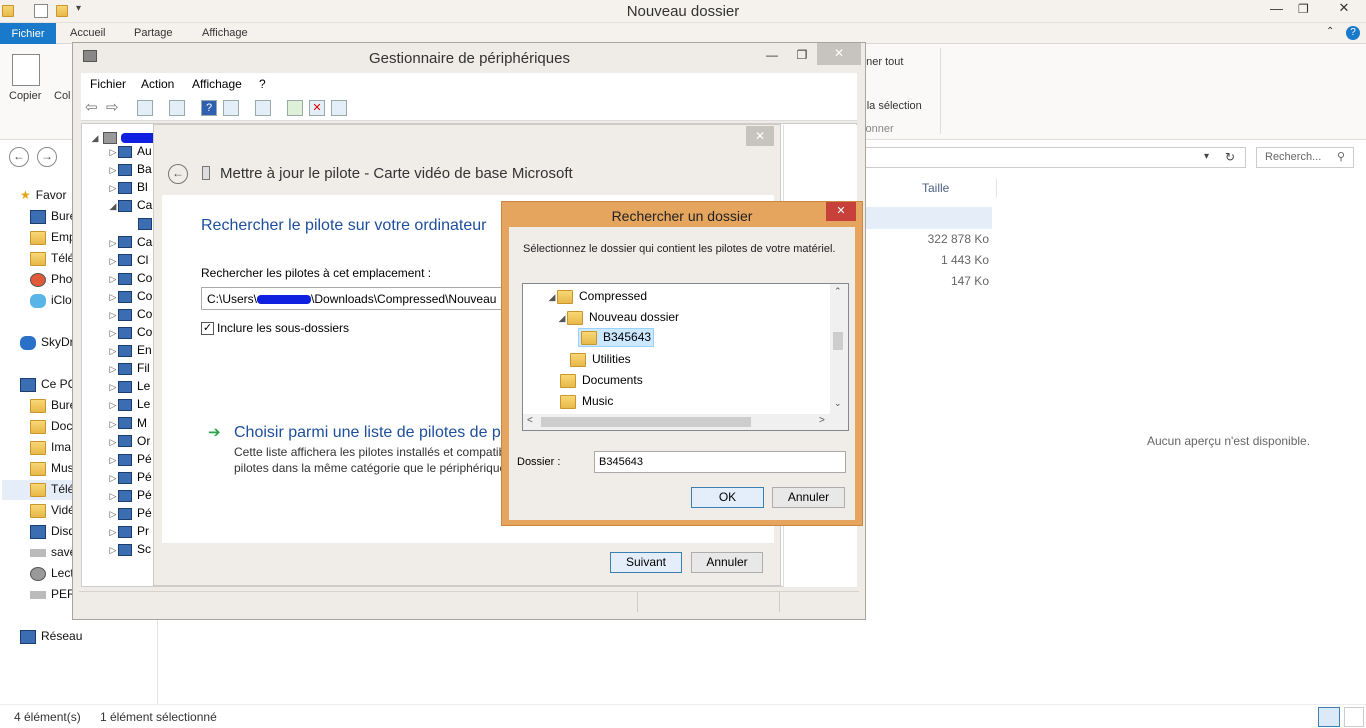 This screenshot has height=728, width=1366. Describe the element at coordinates (207, 329) in the screenshot. I see `checkbox-checked-icon: ✓` at that location.